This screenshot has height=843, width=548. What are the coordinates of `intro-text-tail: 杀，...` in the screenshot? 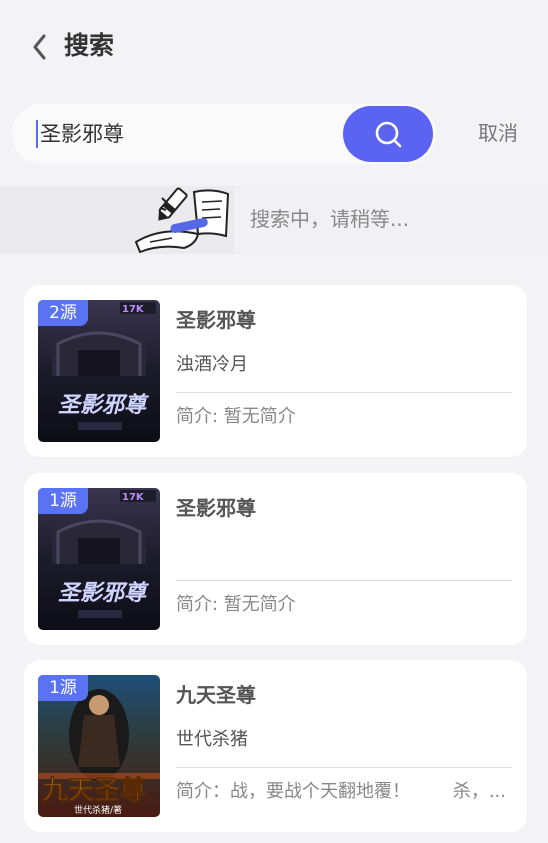 It's located at (479, 791).